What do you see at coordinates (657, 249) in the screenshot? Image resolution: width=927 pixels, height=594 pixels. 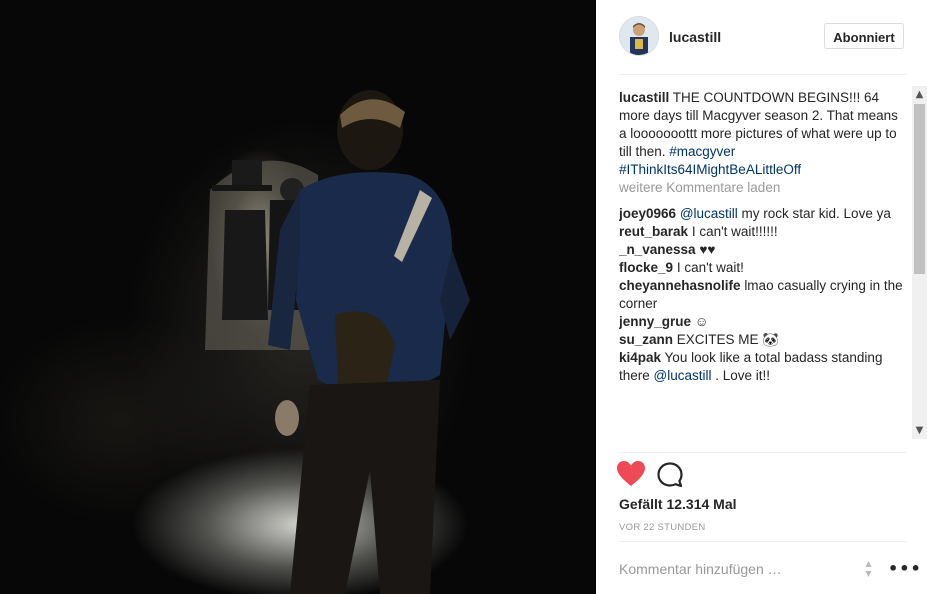 I see `comment-username: _n_vanessa` at bounding box center [657, 249].